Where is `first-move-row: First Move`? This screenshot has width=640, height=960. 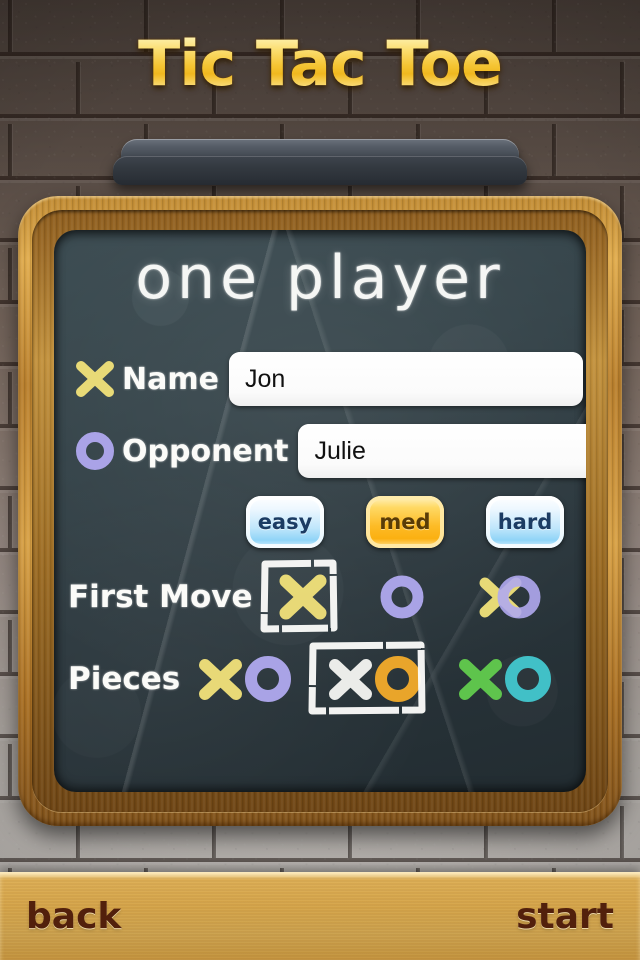
first-move-row: First Move is located at coordinates (320, 596).